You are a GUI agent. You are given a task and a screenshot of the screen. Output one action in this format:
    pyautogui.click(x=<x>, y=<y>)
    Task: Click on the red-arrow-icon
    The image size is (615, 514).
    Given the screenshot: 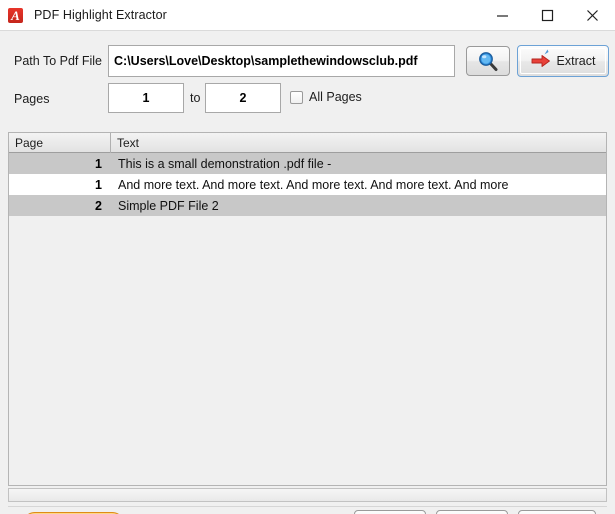 What is the action you would take?
    pyautogui.click(x=540, y=61)
    